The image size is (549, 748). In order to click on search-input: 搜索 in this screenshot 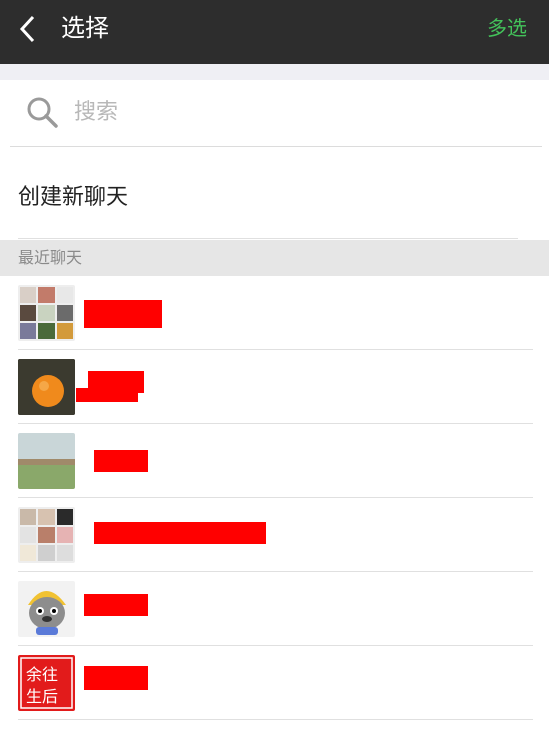, I will do `click(96, 113)`.